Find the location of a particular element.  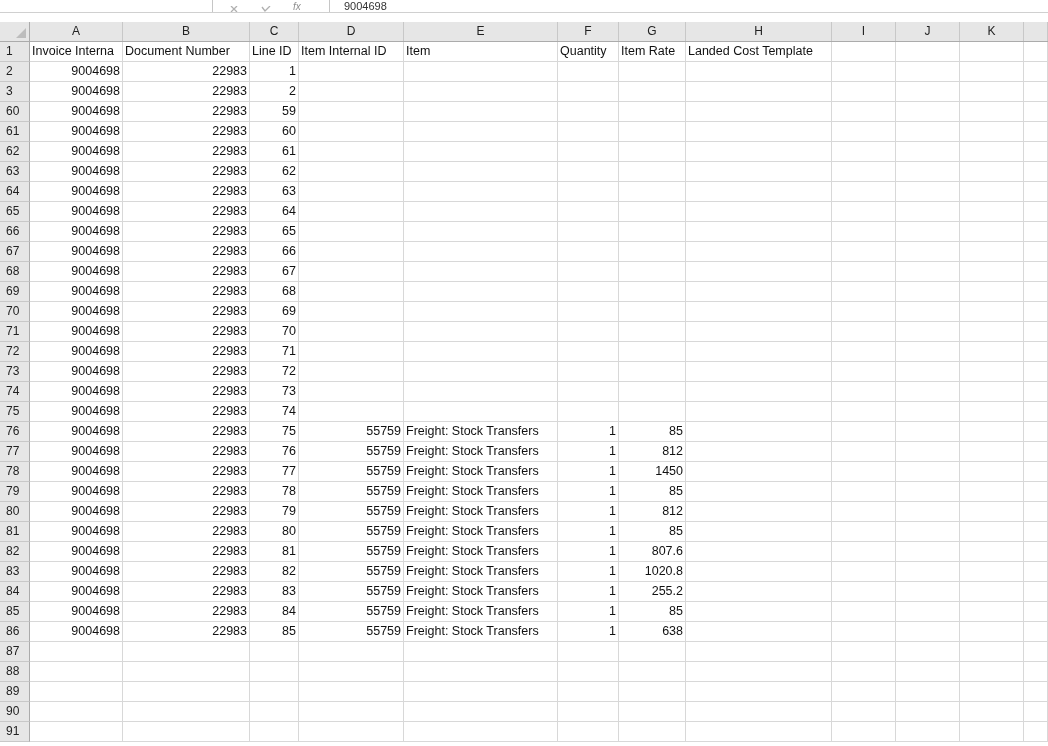

table-cell: 85 is located at coordinates (652, 432).